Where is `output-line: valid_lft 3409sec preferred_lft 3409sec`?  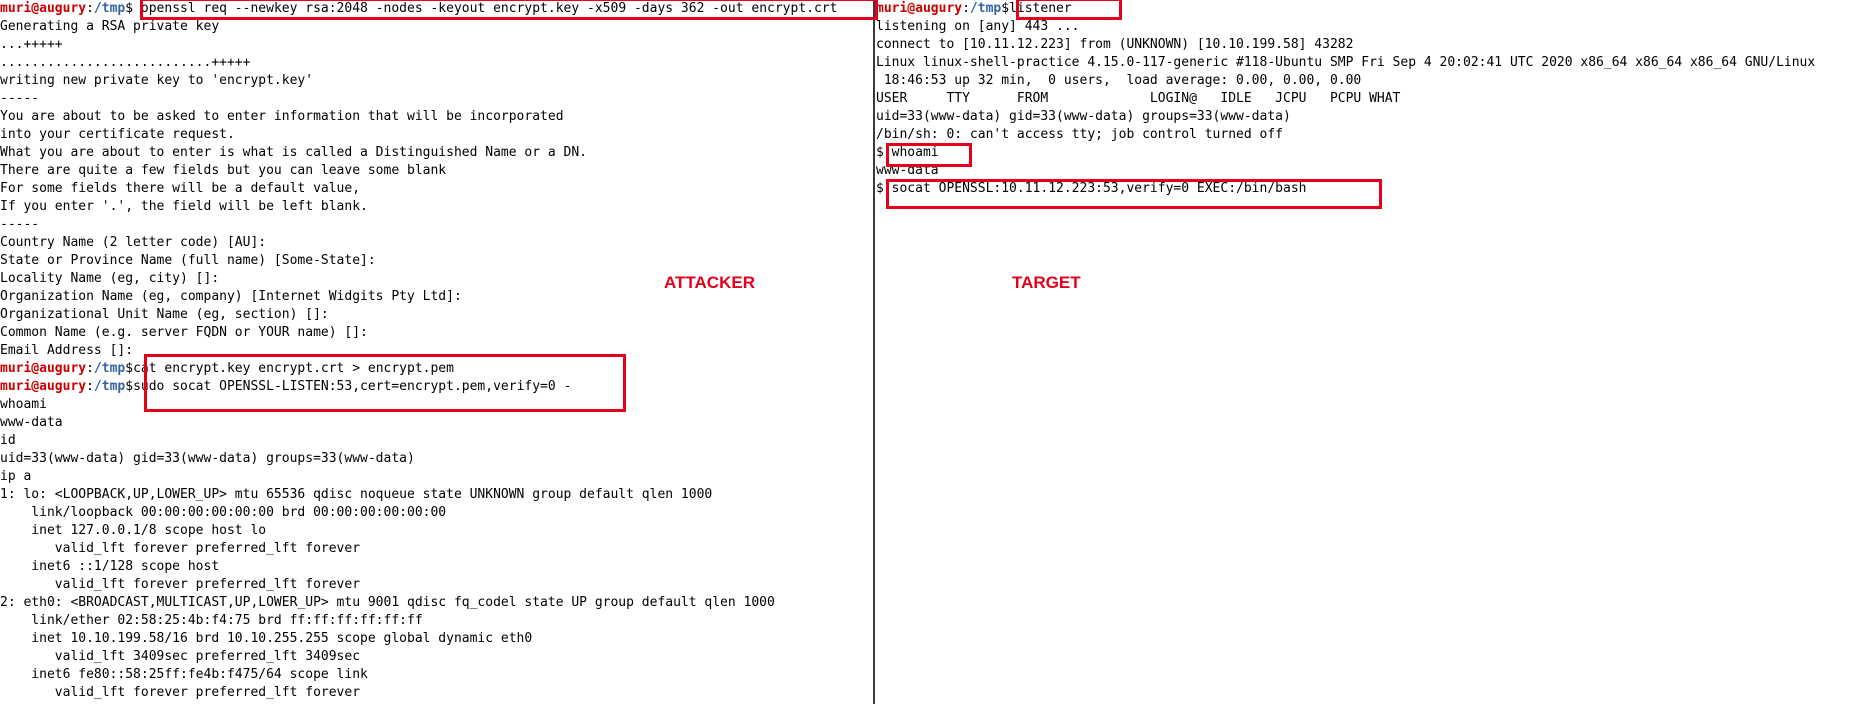 output-line: valid_lft 3409sec preferred_lft 3409sec is located at coordinates (180, 656).